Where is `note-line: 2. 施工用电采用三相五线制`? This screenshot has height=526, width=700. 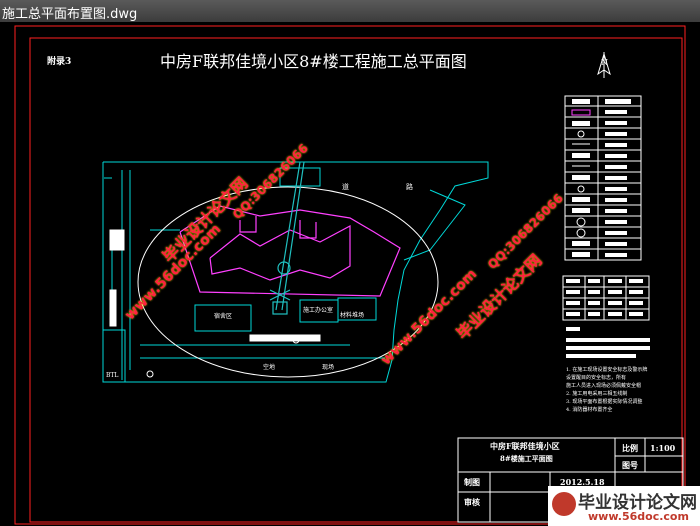
note-line: 2. 施工用电采用三相五线制 is located at coordinates (597, 394).